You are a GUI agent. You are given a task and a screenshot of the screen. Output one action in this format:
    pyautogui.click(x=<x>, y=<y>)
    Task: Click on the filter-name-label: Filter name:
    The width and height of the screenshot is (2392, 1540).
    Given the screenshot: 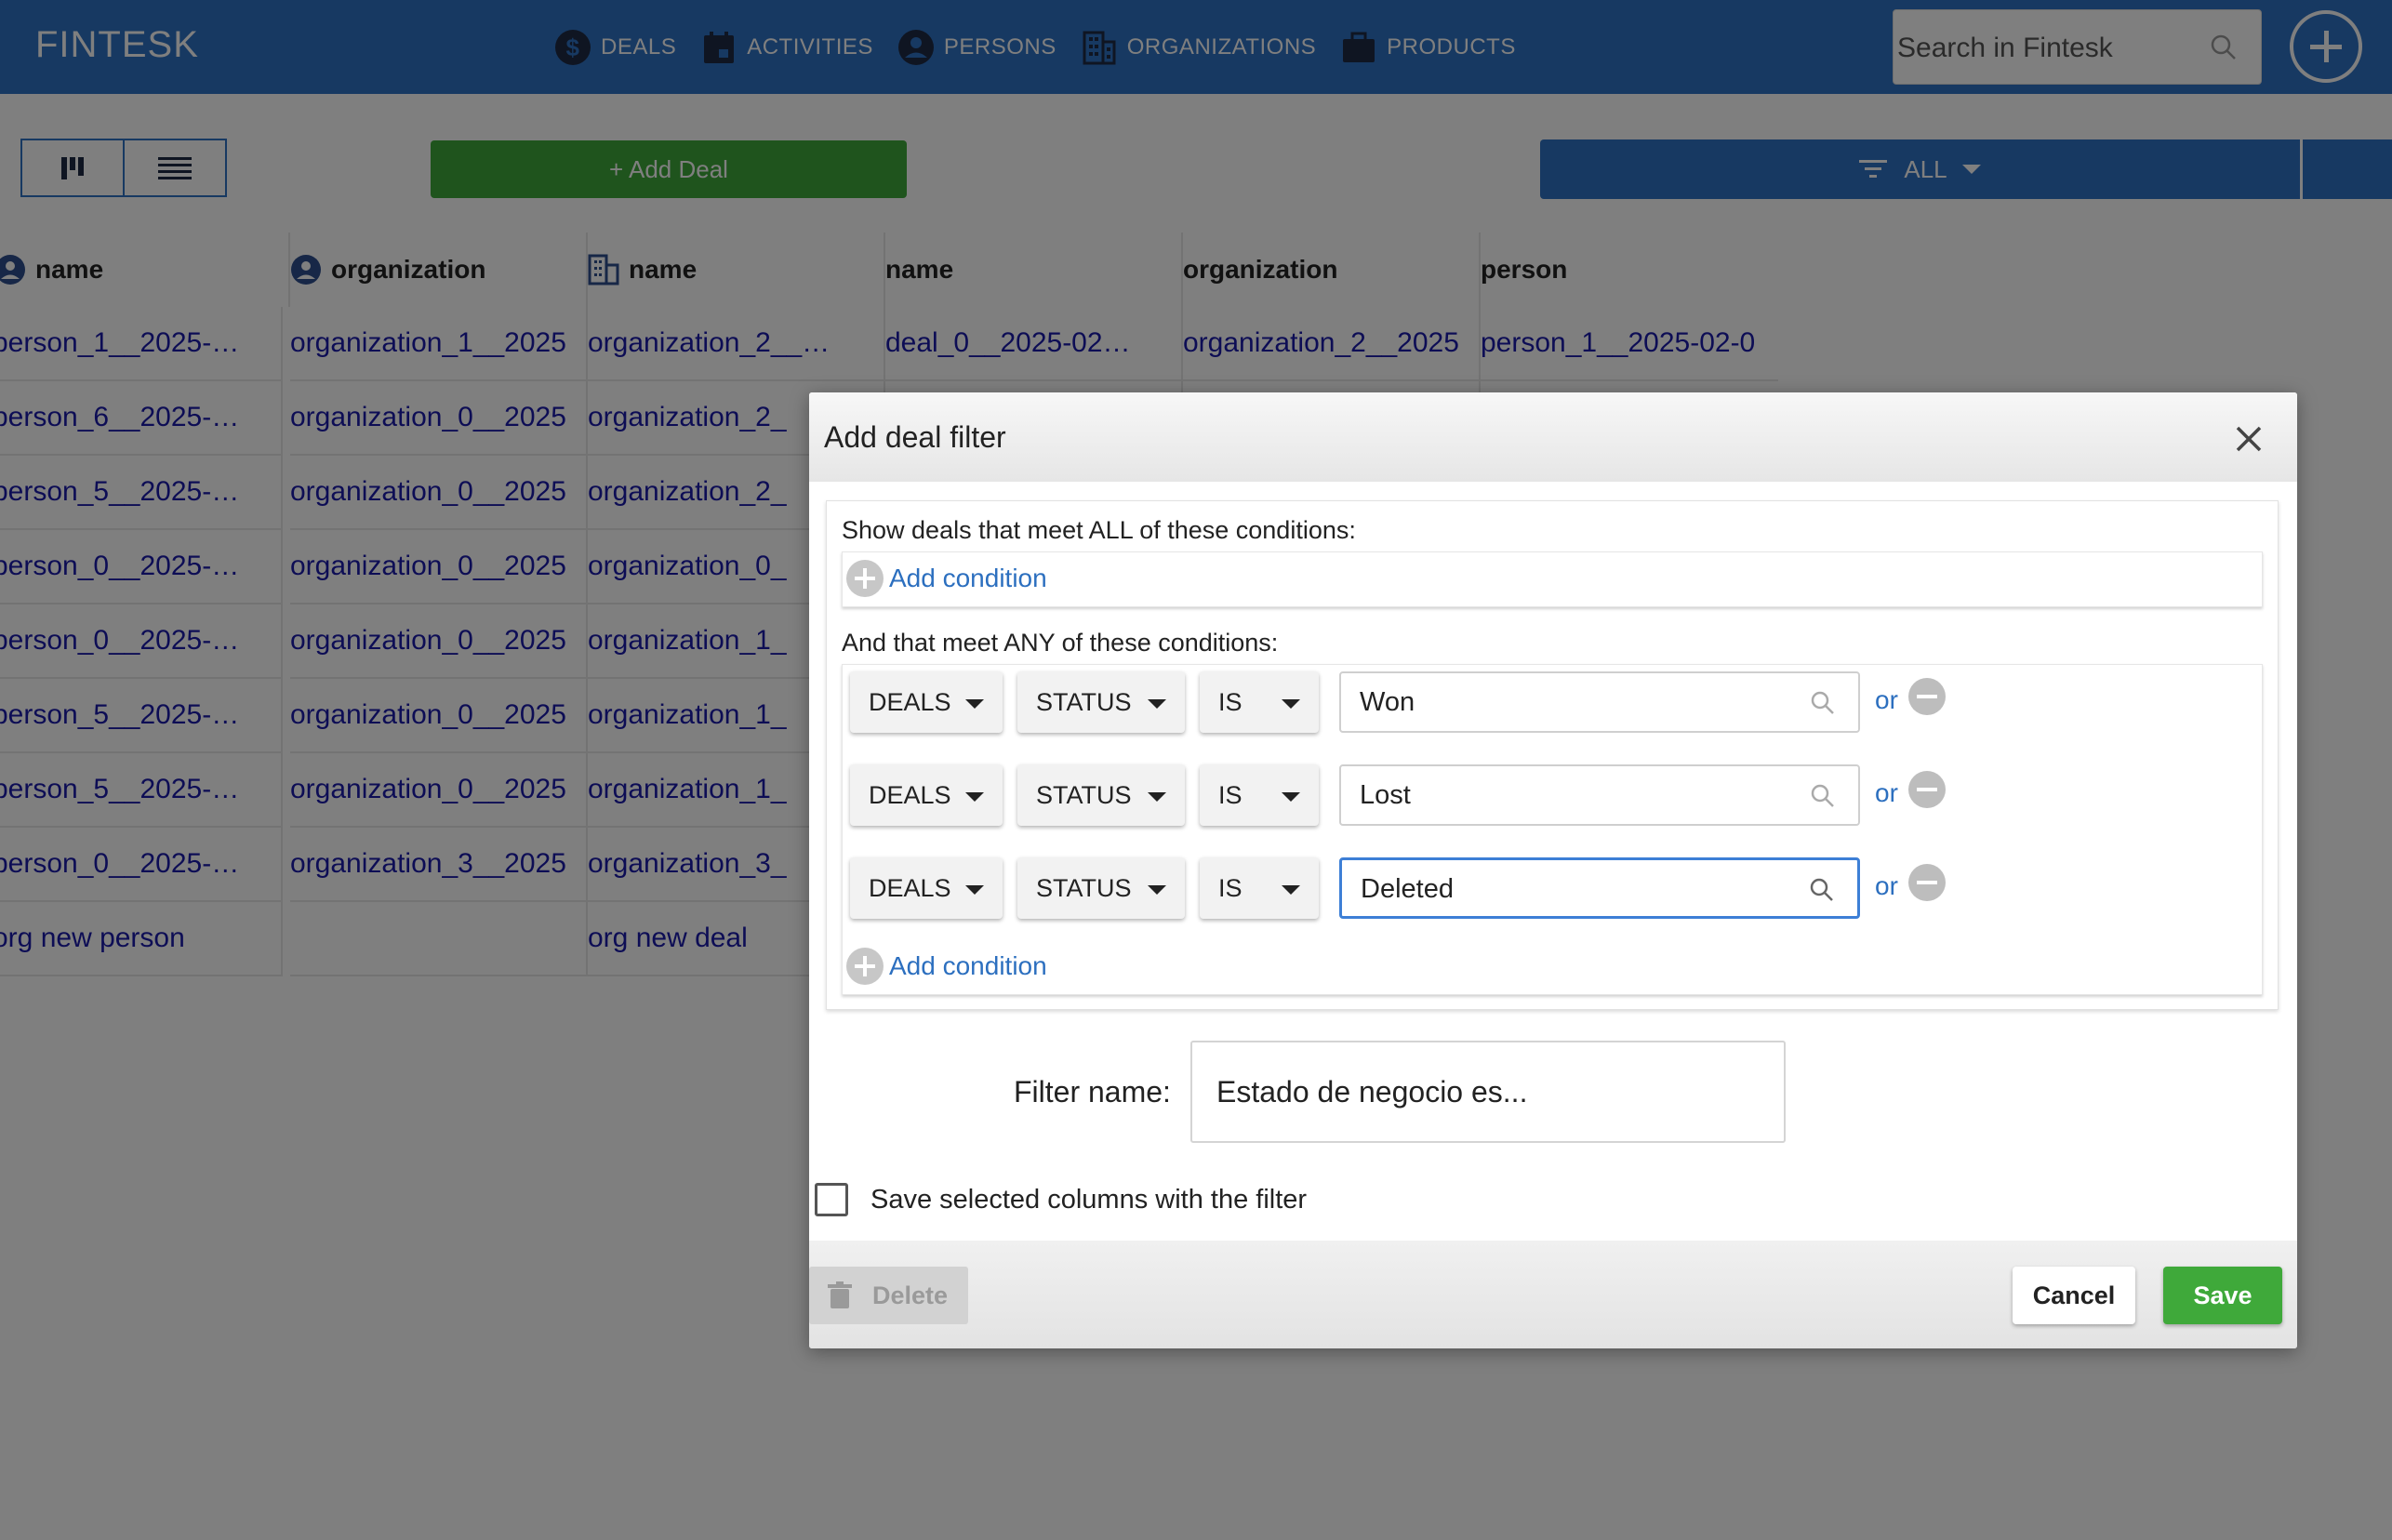 What is the action you would take?
    pyautogui.click(x=1093, y=1092)
    